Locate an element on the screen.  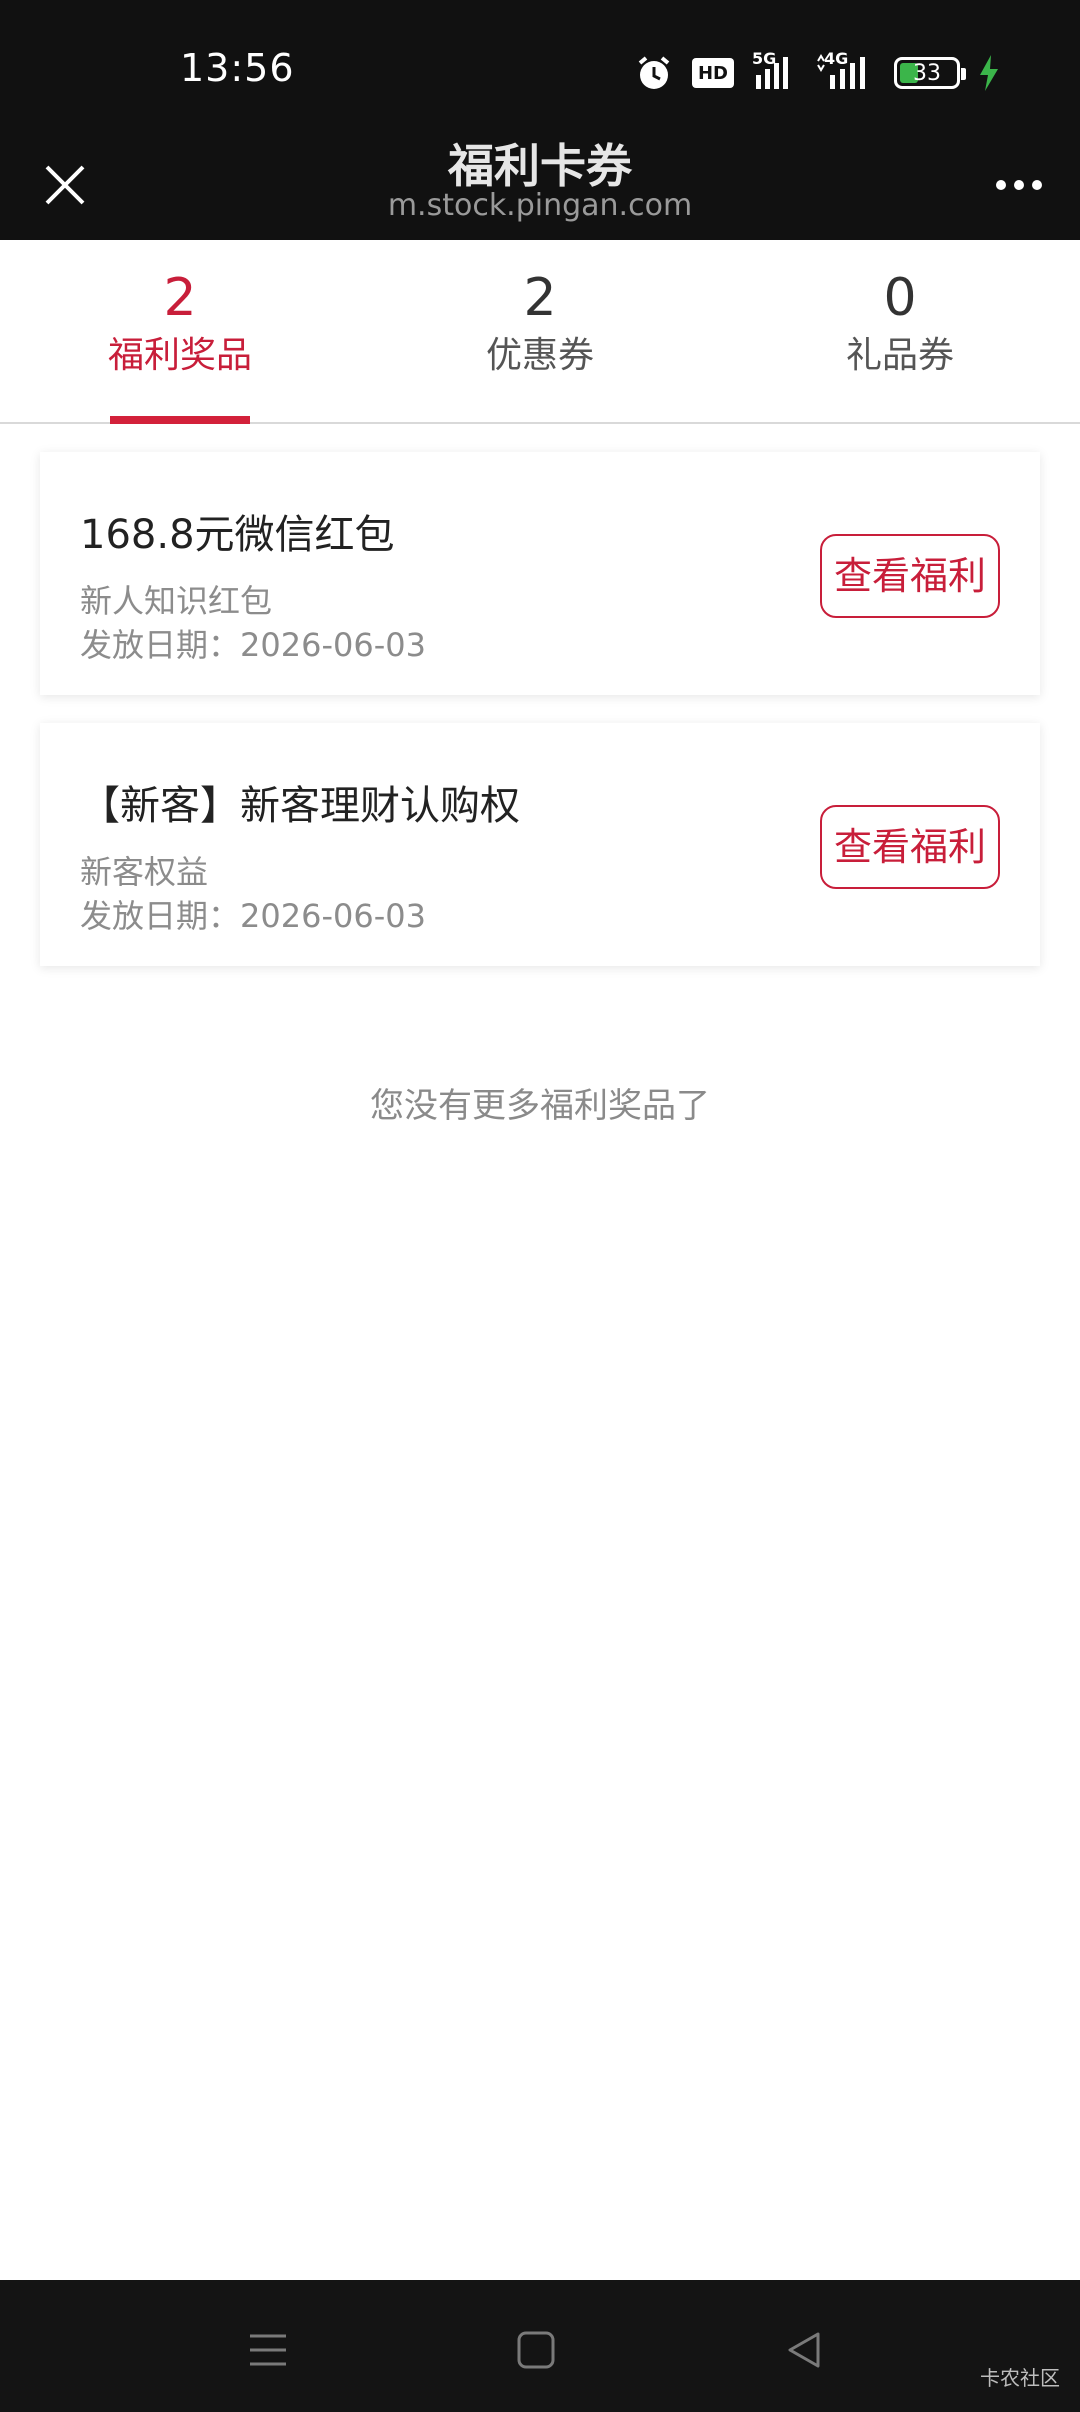
charging-icon is located at coordinates (989, 73).